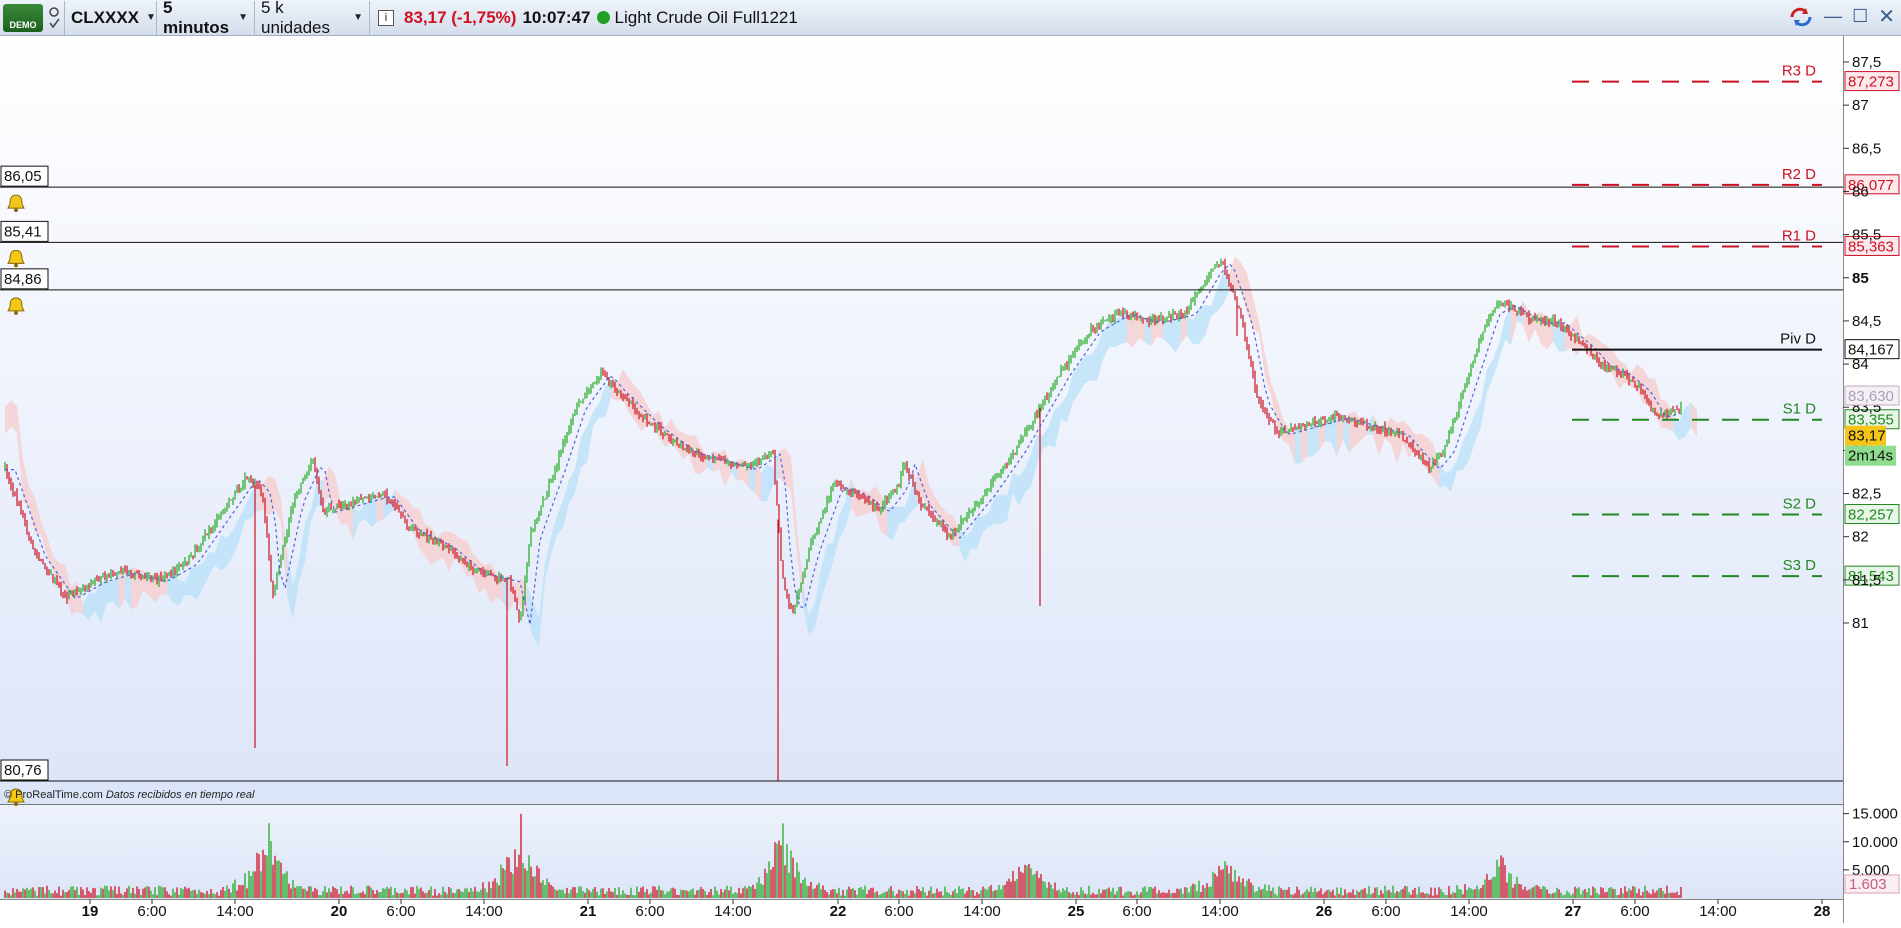 The image size is (1901, 928). Describe the element at coordinates (1860, 278) in the screenshot. I see `price-tick-label: 85` at that location.